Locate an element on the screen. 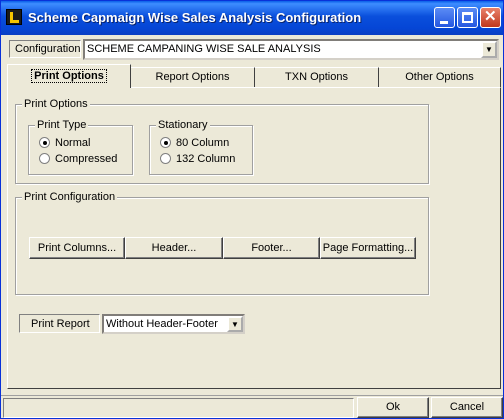  tab-label: TXN Options is located at coordinates (316, 77).